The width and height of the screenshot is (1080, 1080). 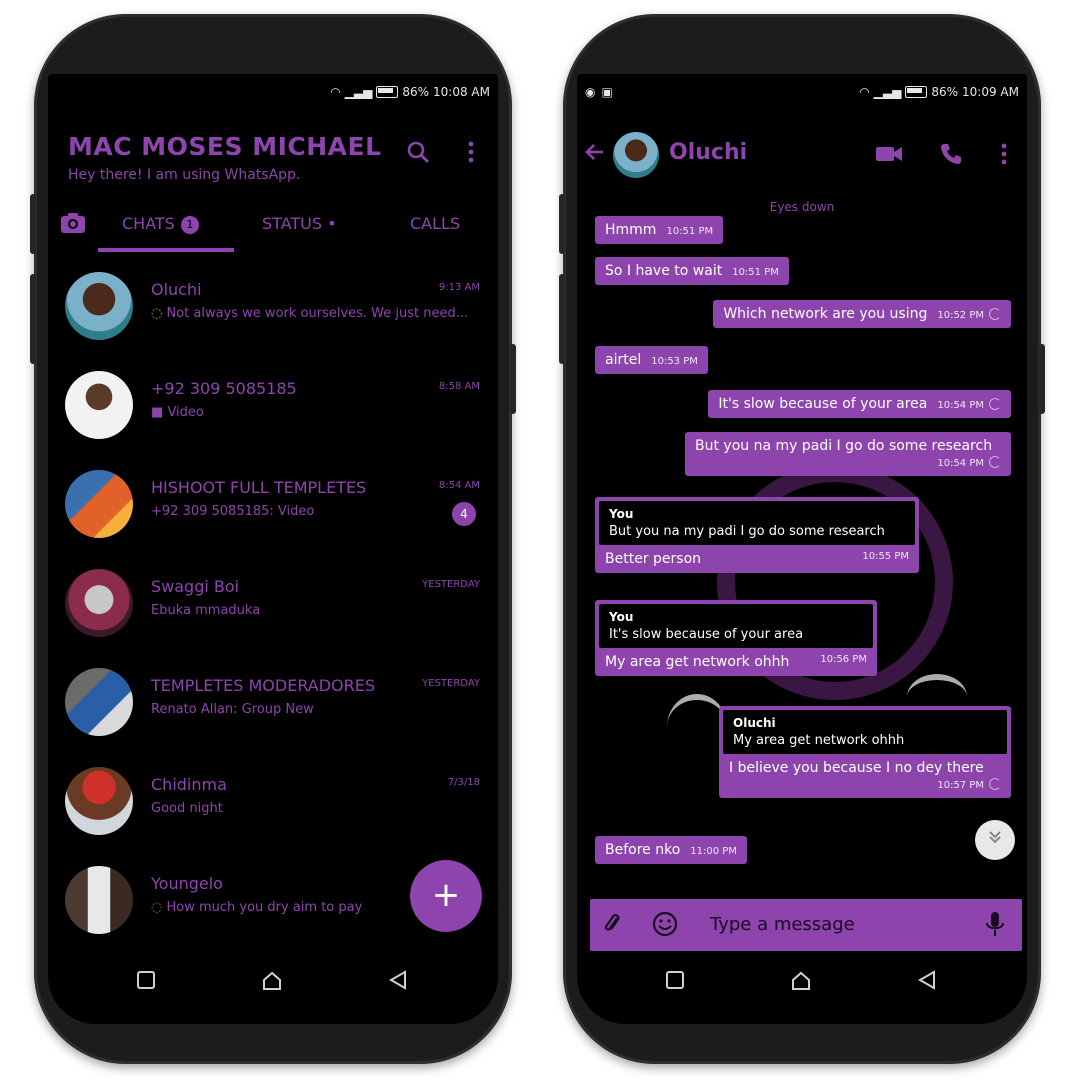 I want to click on message-text: But you na my padi I go do some research, so click(x=844, y=446).